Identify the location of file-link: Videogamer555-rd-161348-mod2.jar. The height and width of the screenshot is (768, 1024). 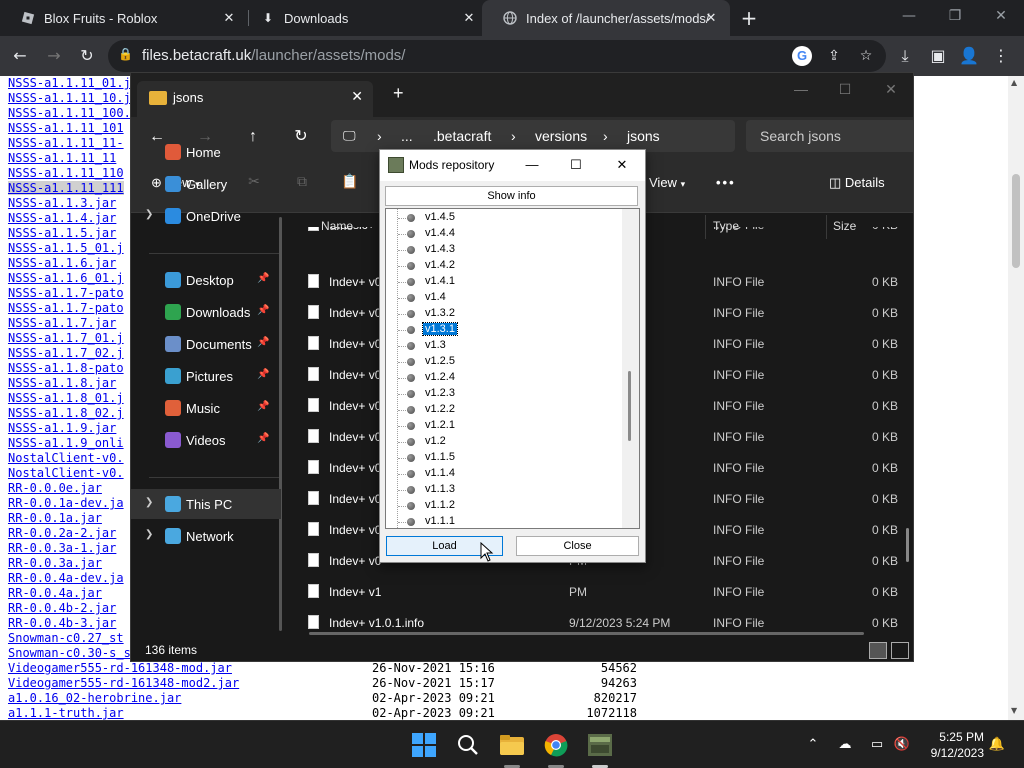
(123, 683).